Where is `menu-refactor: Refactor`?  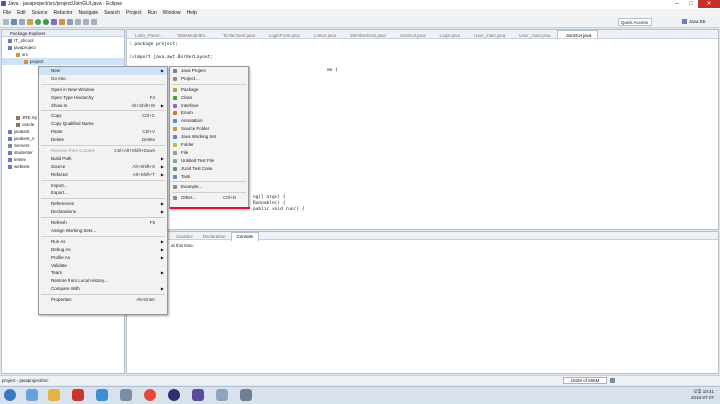
menu-refactor: Refactor is located at coordinates (63, 13).